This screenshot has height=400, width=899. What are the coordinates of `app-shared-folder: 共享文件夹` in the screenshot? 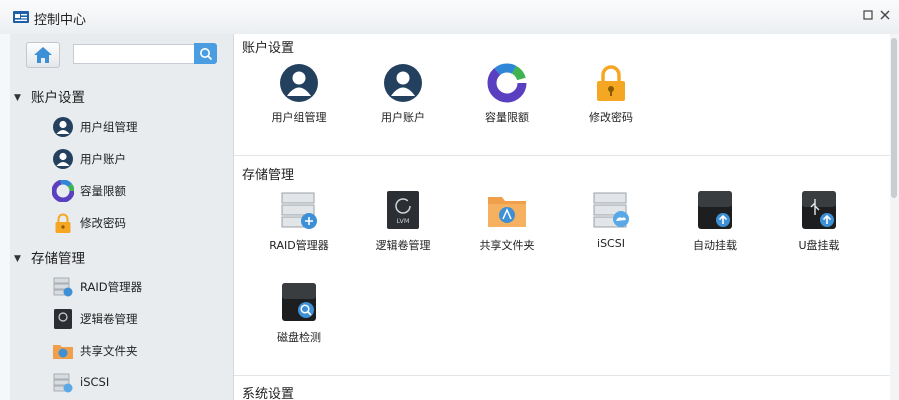 It's located at (507, 231).